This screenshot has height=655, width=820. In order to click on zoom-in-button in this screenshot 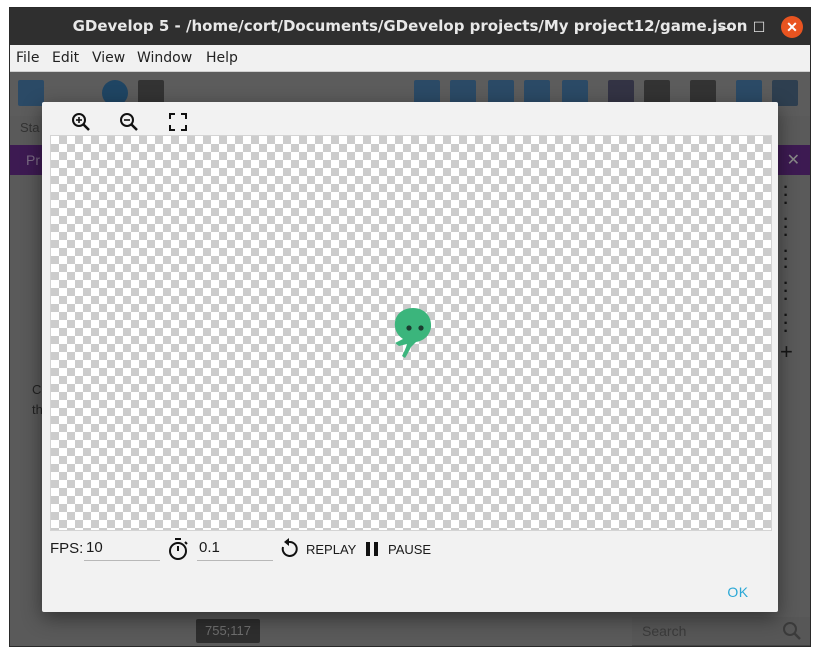, I will do `click(81, 122)`.